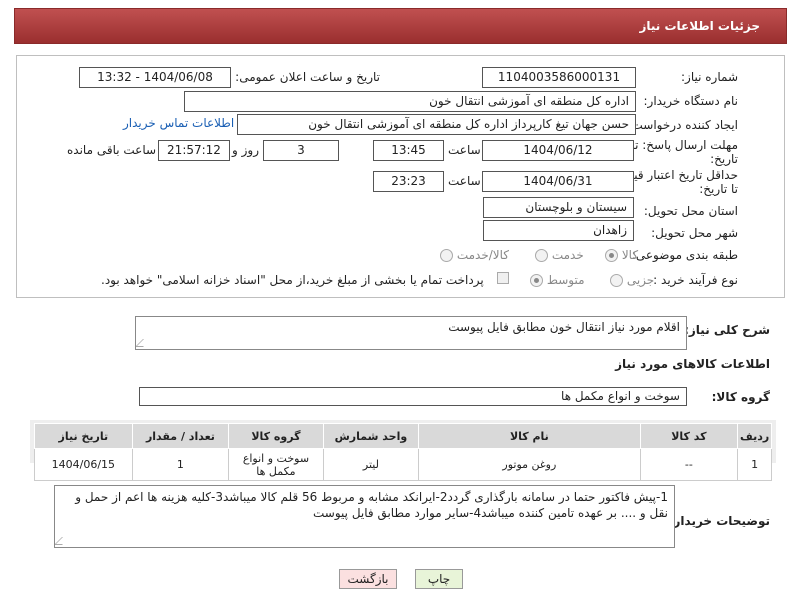  I want to click on cell-code: --, so click(689, 464).